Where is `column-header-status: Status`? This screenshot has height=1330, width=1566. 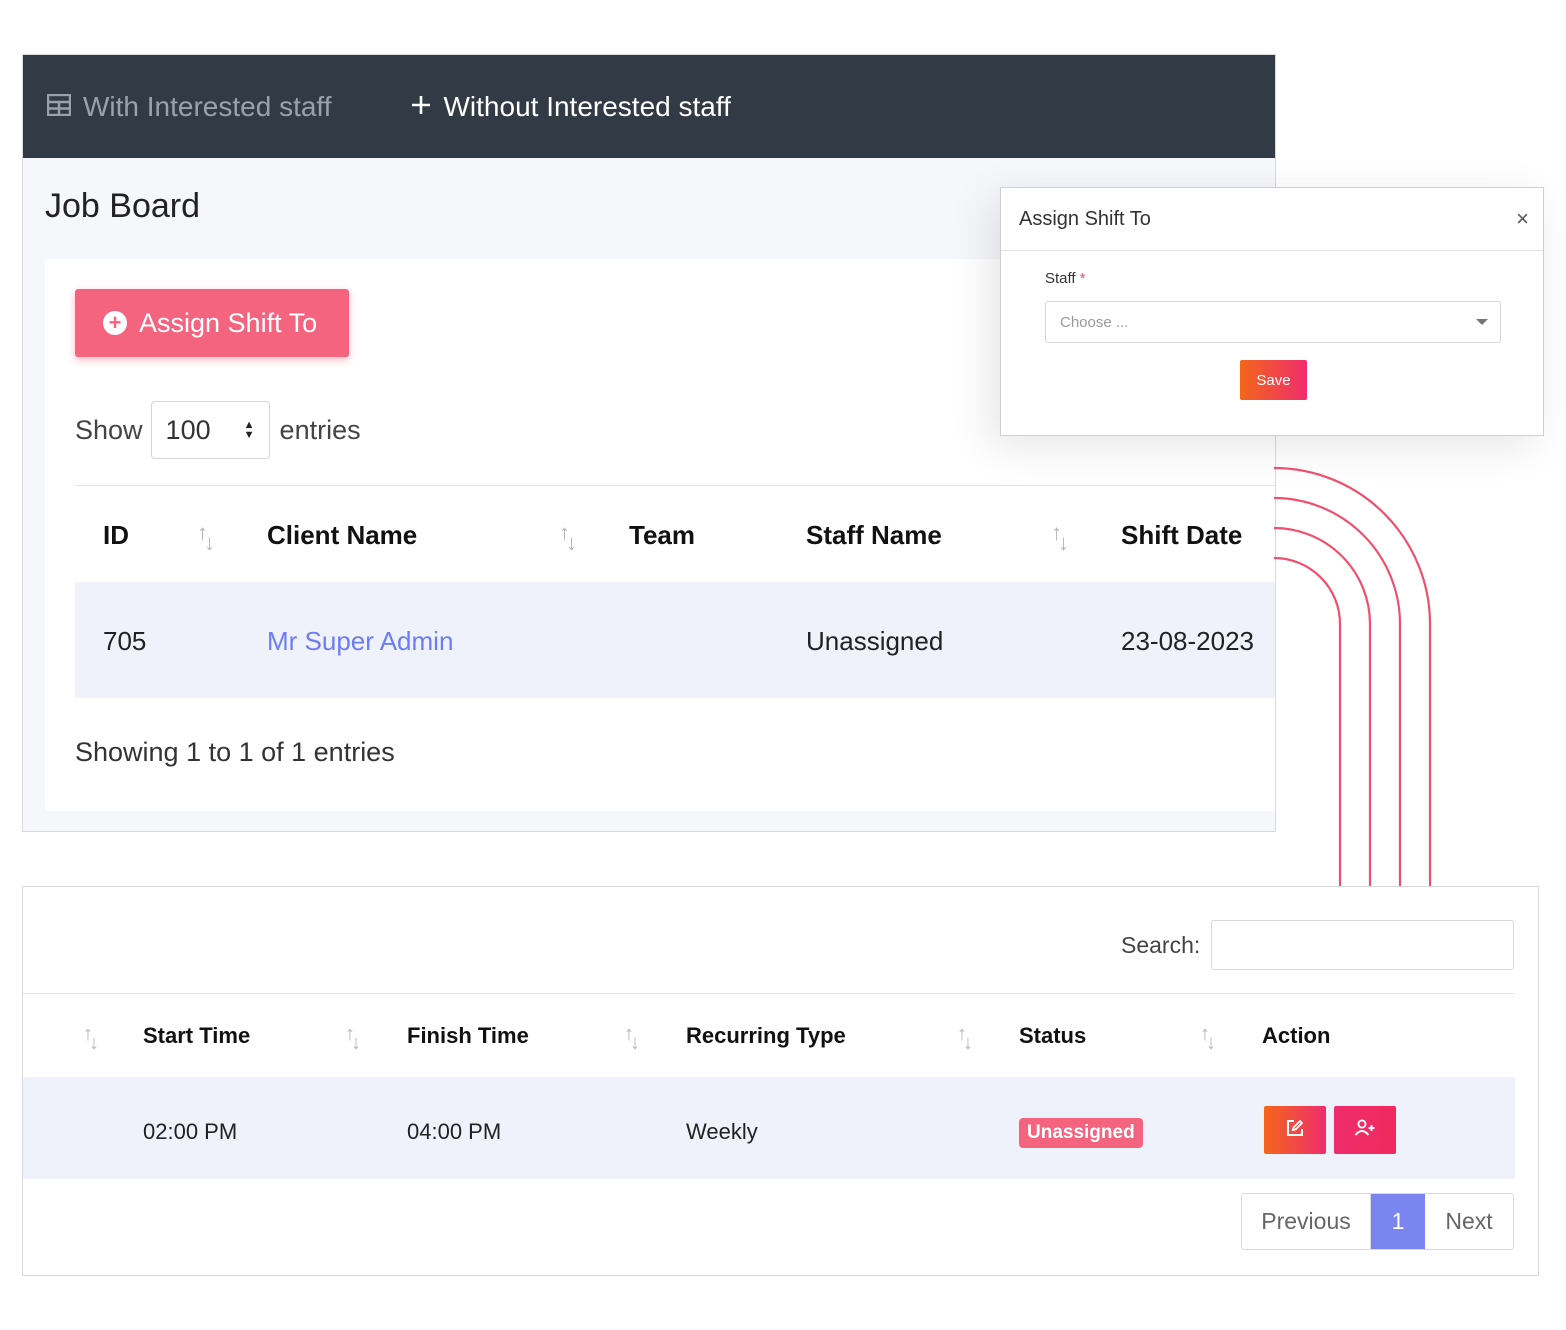
column-header-status: Status is located at coordinates (1052, 1036).